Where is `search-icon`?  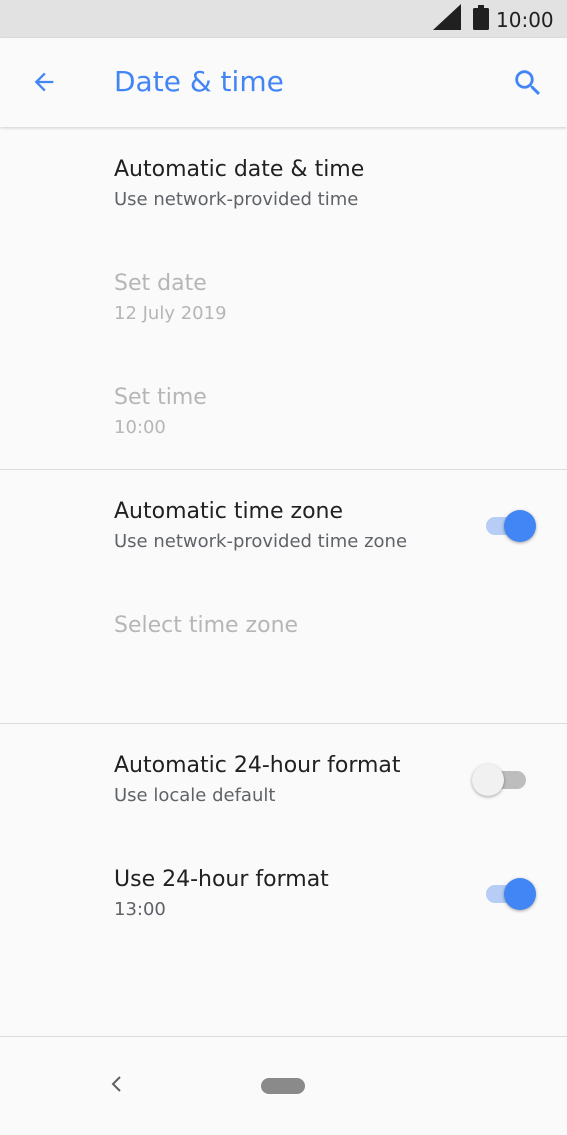
search-icon is located at coordinates (528, 83).